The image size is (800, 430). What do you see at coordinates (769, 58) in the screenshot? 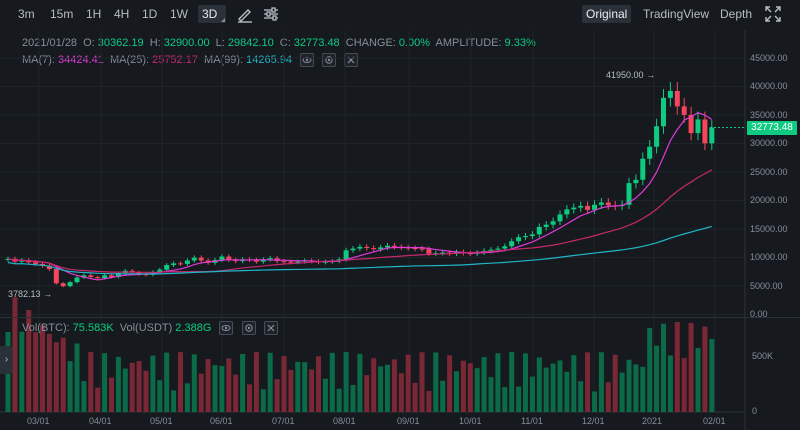
I see `price-tick: 45000.00` at bounding box center [769, 58].